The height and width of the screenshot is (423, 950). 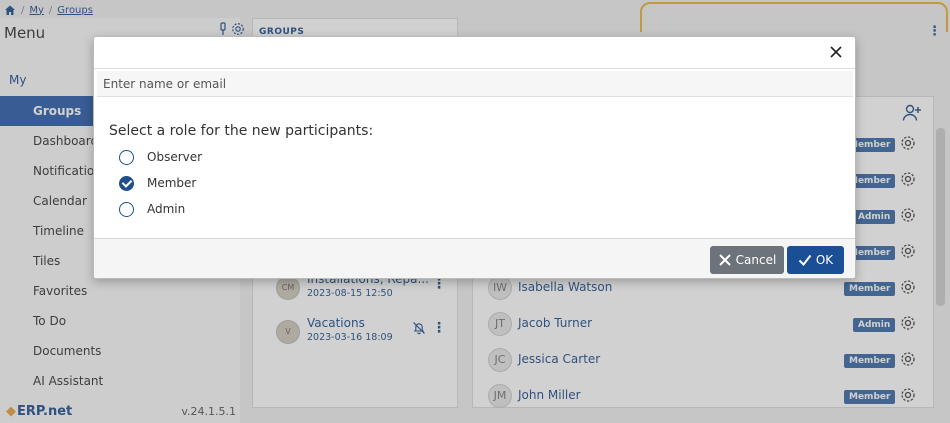 I want to click on radio-admin, so click(x=126, y=209).